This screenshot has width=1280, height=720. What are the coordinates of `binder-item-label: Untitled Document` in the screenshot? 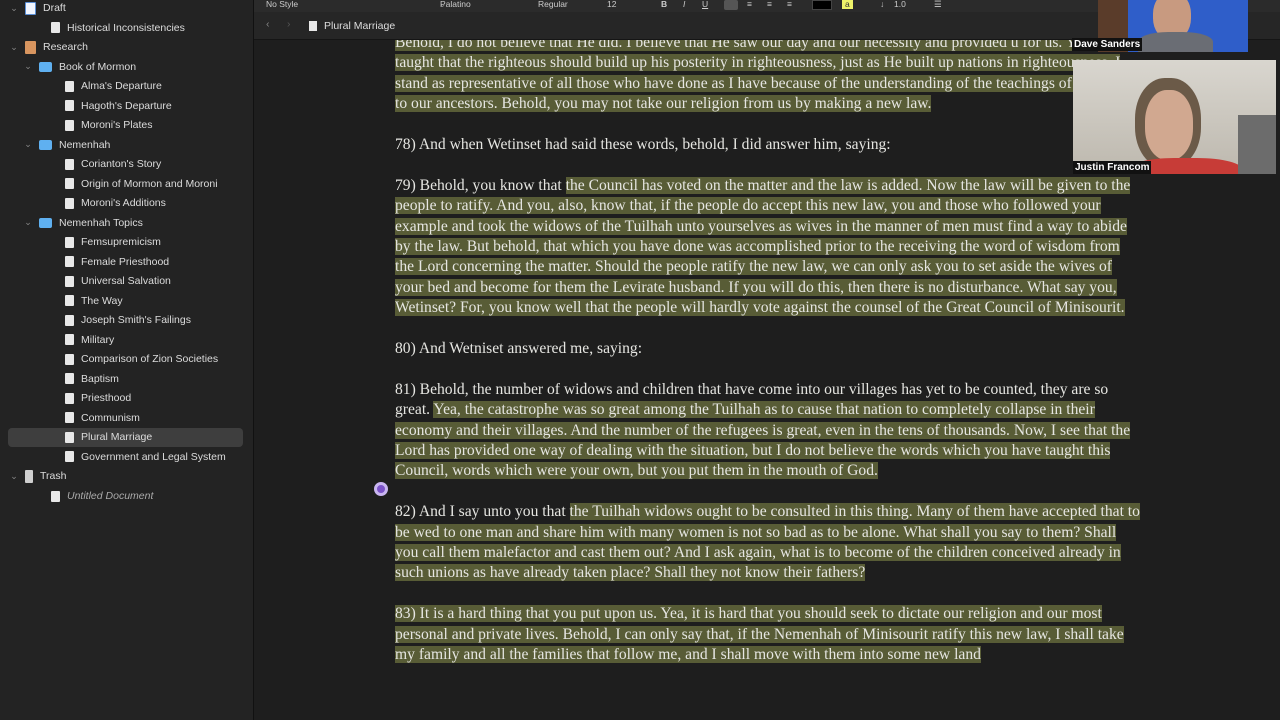 It's located at (110, 496).